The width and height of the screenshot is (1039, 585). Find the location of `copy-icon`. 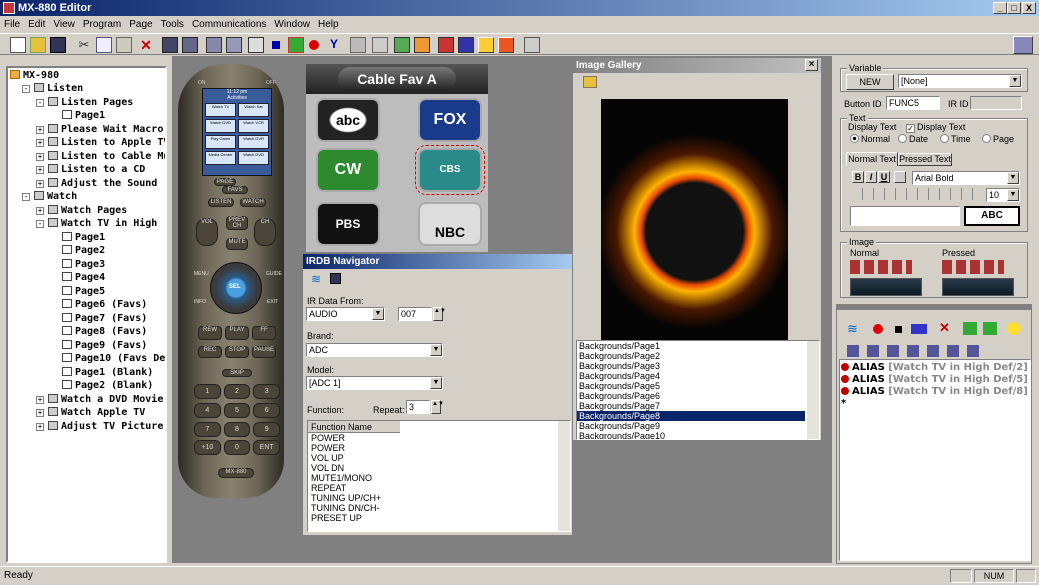

copy-icon is located at coordinates (104, 45).